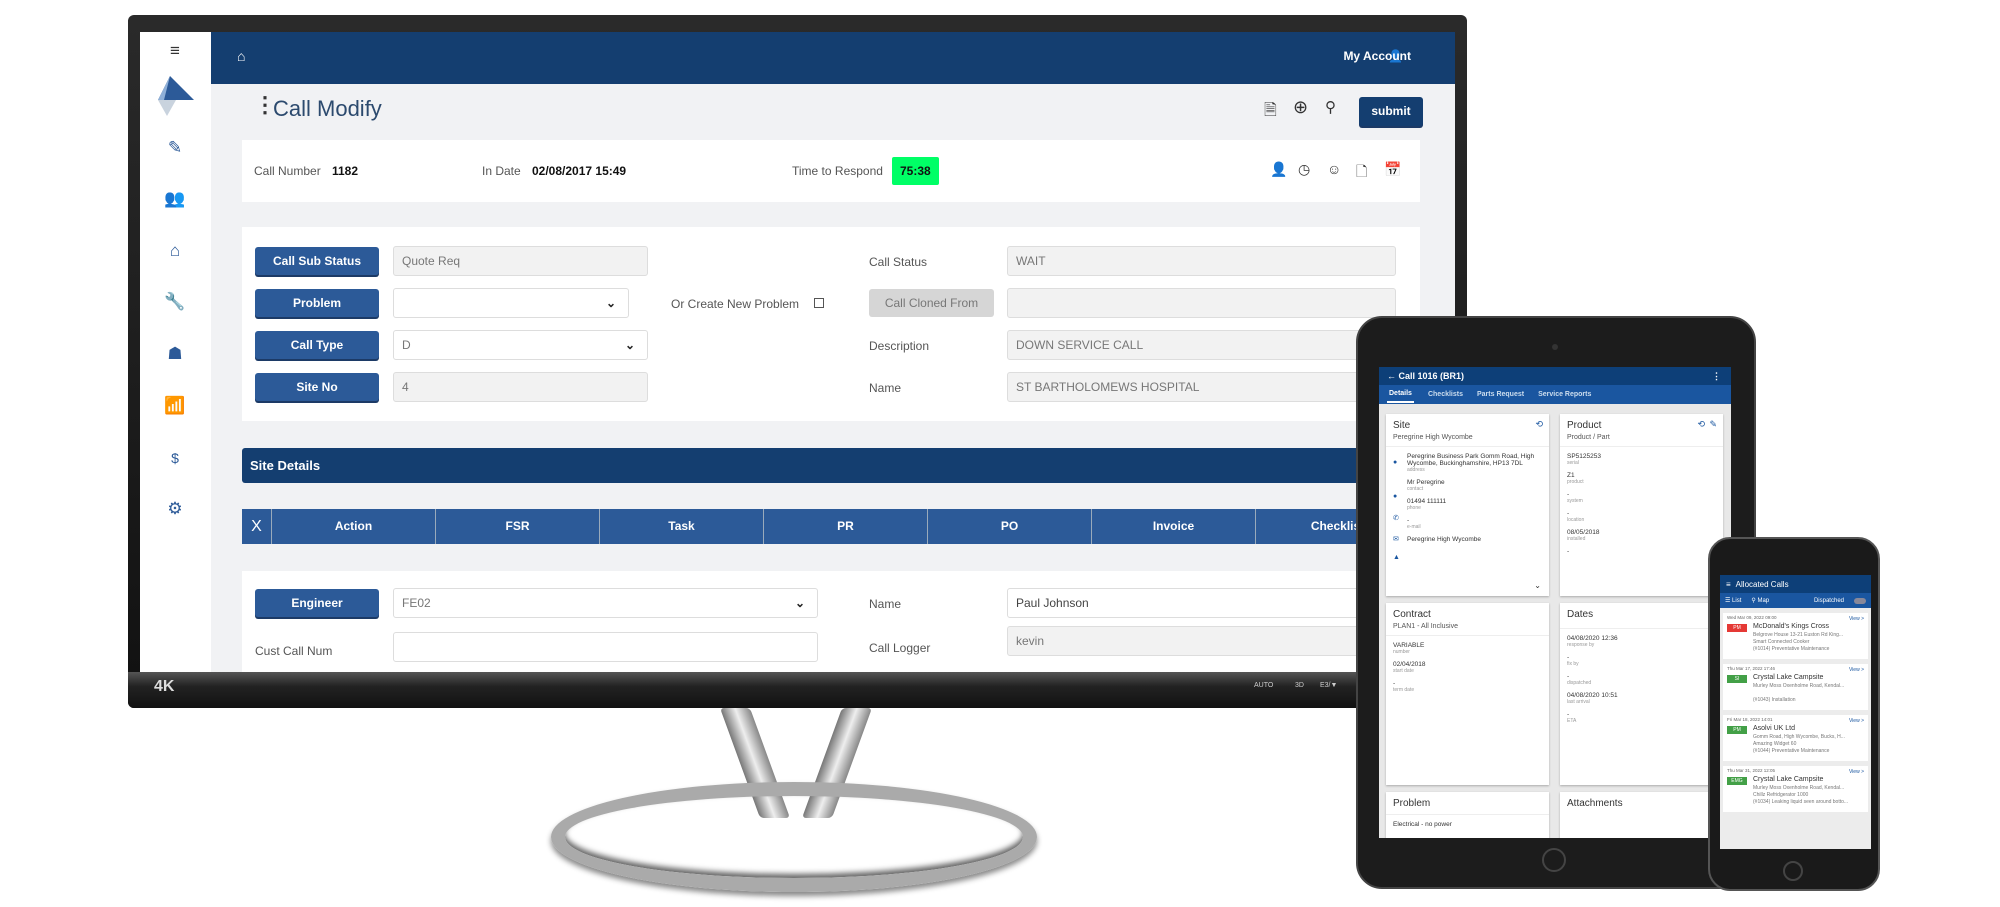 The image size is (2000, 907). I want to click on site-details-header: Site Details, so click(848, 465).